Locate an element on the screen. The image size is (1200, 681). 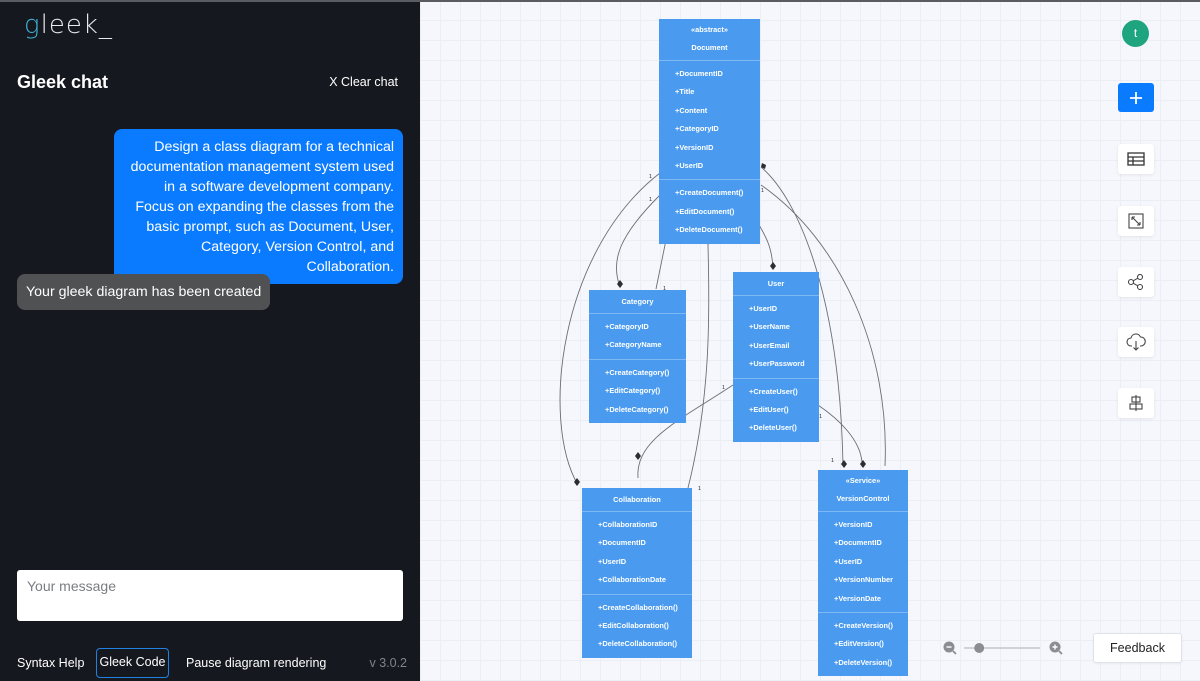
window-top-border is located at coordinates (600, 1).